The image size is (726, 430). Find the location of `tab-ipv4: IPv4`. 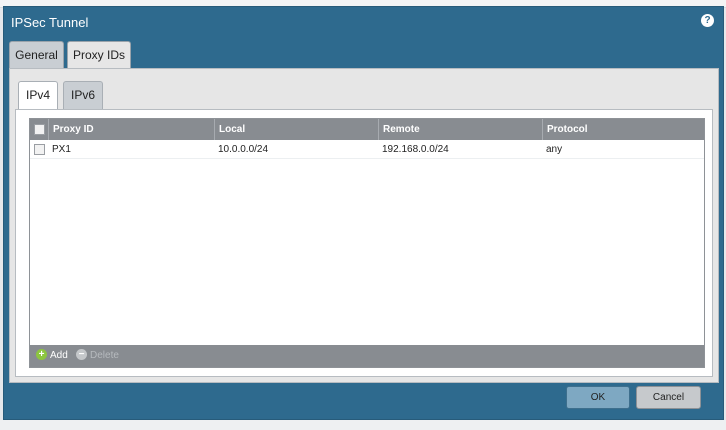

tab-ipv4: IPv4 is located at coordinates (38, 95).